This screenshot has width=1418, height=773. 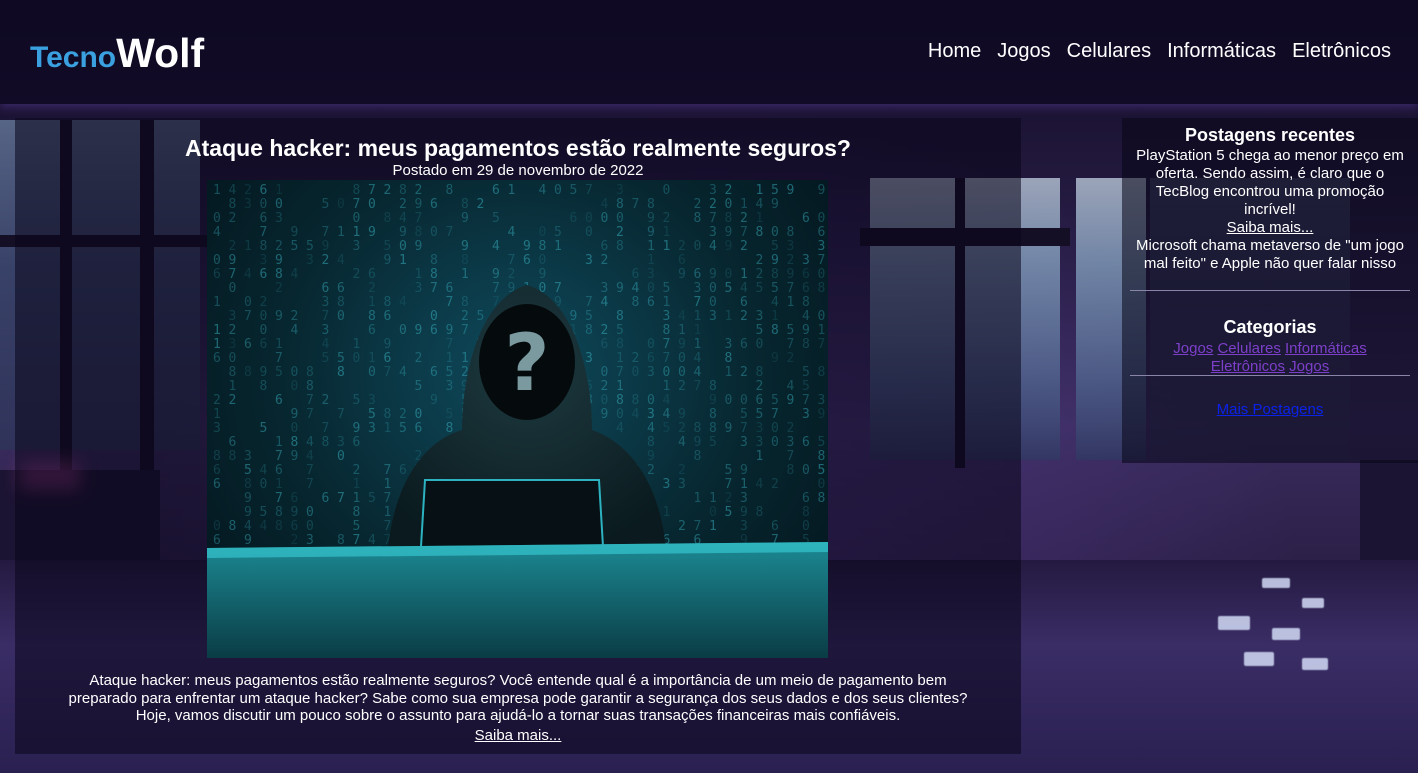 I want to click on site-logo: Tecno Wolf, so click(x=117, y=53).